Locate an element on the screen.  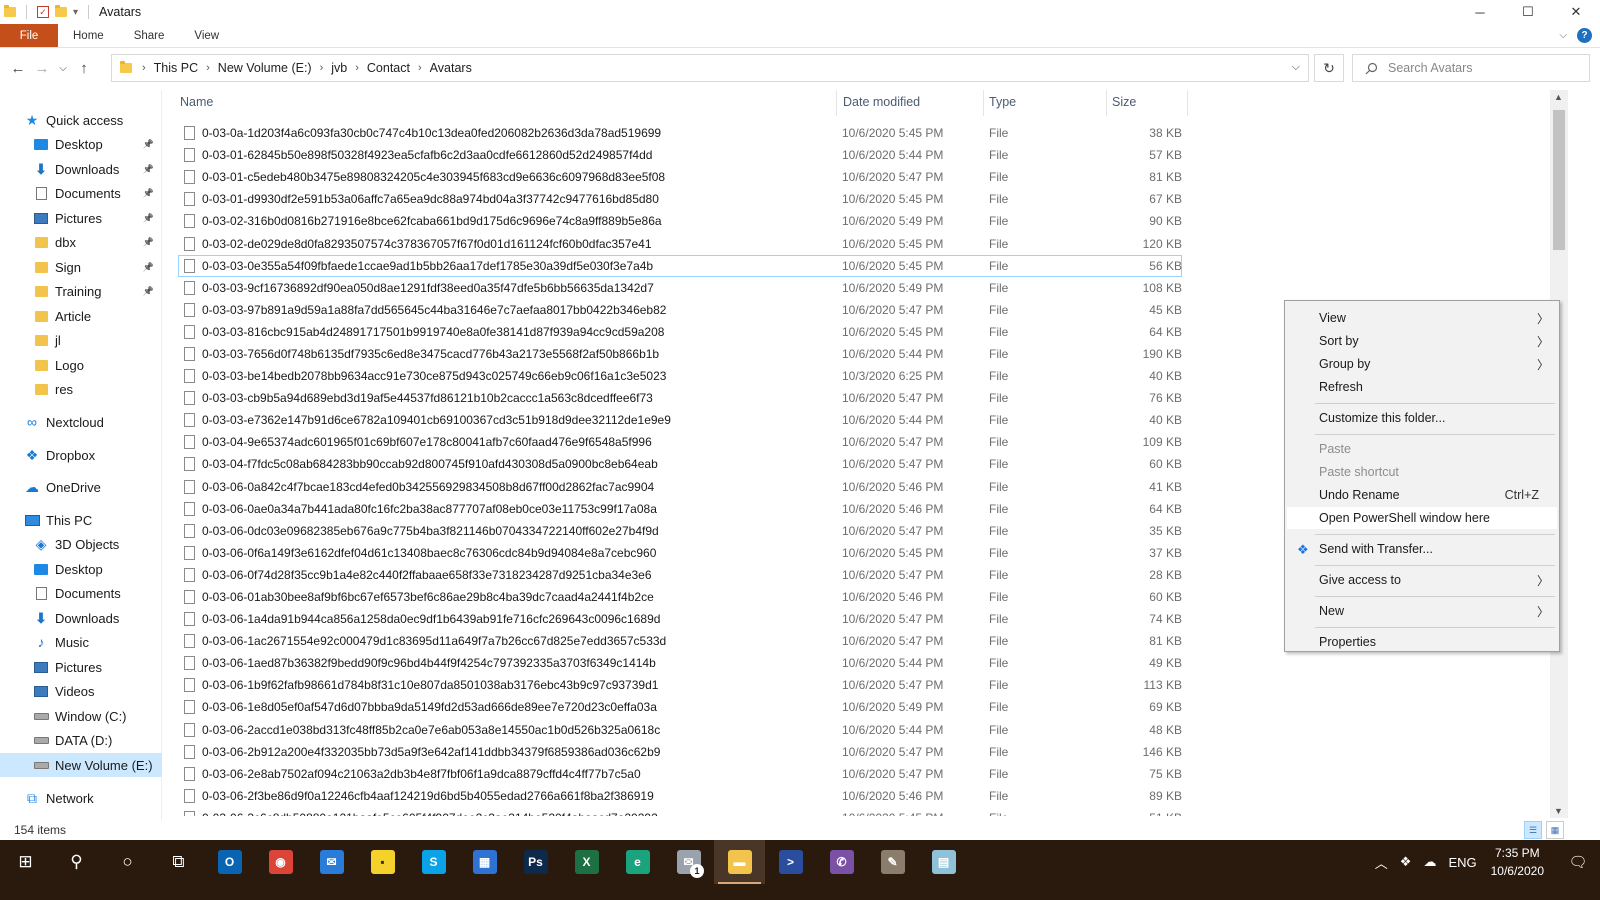
breadcrumb-avatars: Avatars is located at coordinates (451, 68).